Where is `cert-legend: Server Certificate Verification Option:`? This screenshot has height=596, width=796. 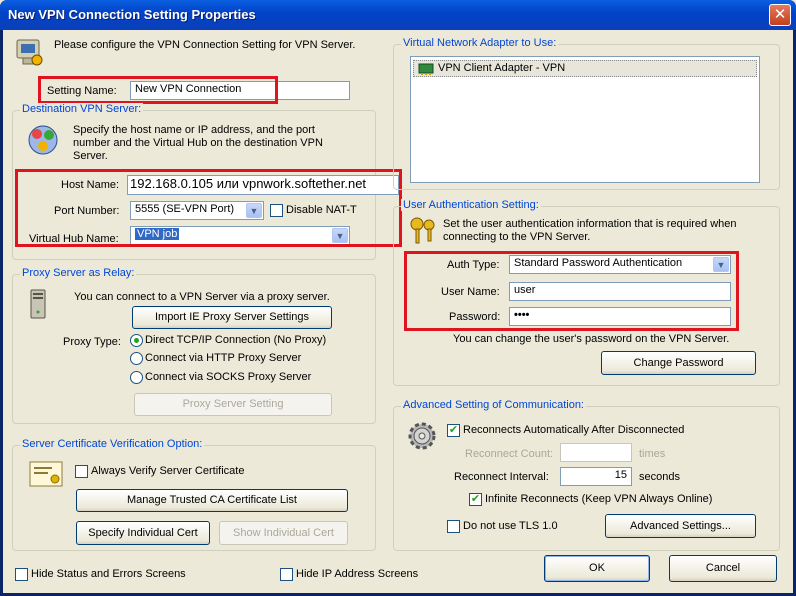 cert-legend: Server Certificate Verification Option: is located at coordinates (112, 444).